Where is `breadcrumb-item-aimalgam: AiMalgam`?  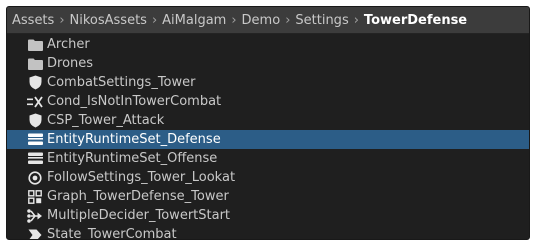 breadcrumb-item-aimalgam: AiMalgam is located at coordinates (194, 20).